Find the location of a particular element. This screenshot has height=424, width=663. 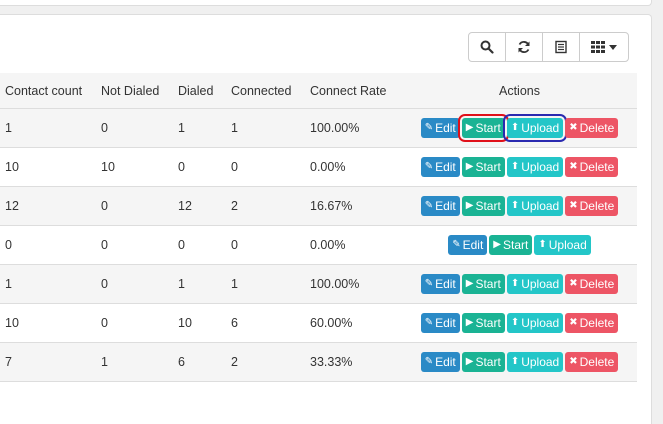

cell-connected: 6 is located at coordinates (265, 323).